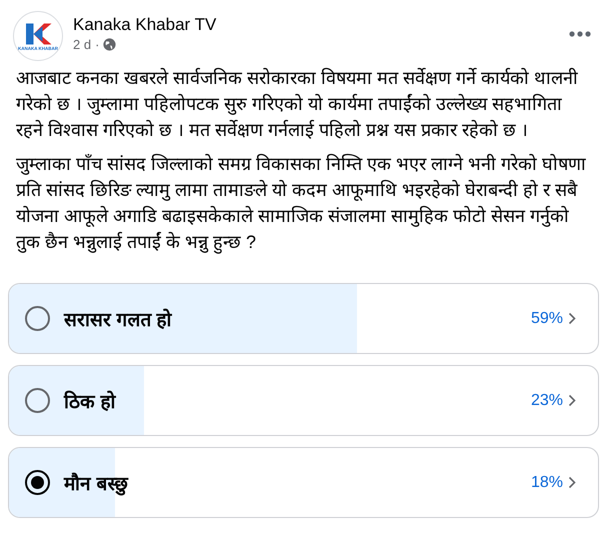  I want to click on vote-percent: 18%, so click(546, 483).